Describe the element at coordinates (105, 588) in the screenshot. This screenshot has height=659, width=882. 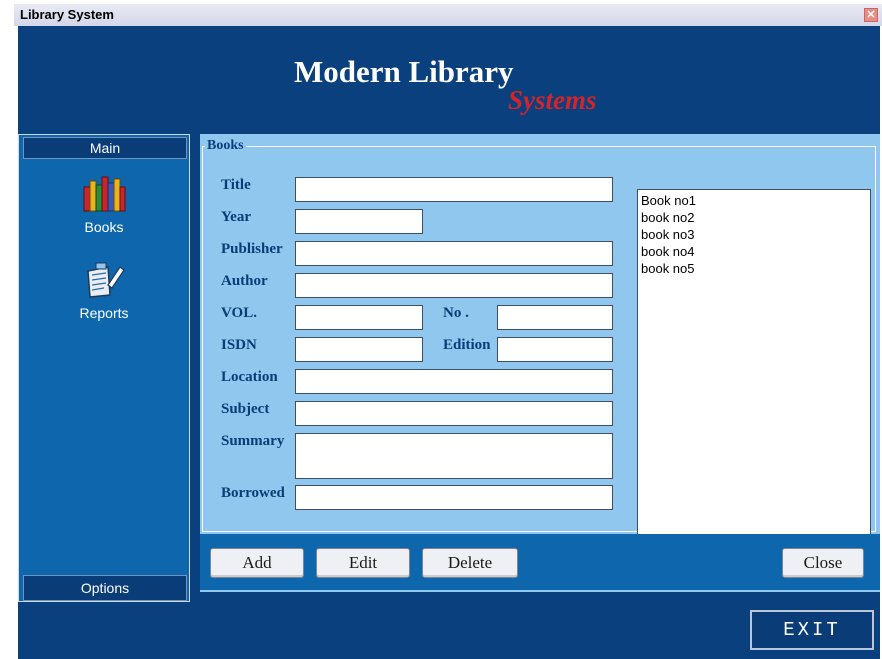
I see `sidebar-section-options: Options` at that location.